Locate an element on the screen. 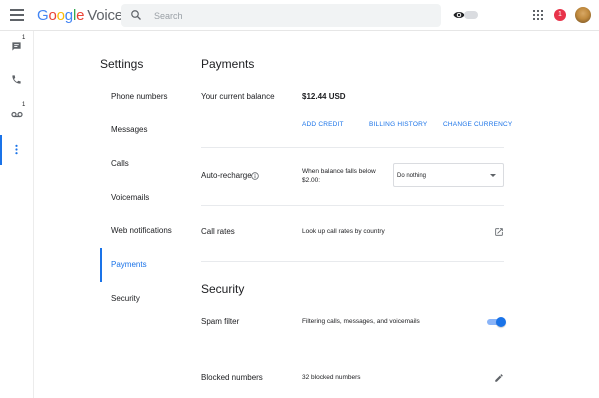 The image size is (599, 398). rail-item-more is located at coordinates (17, 150).